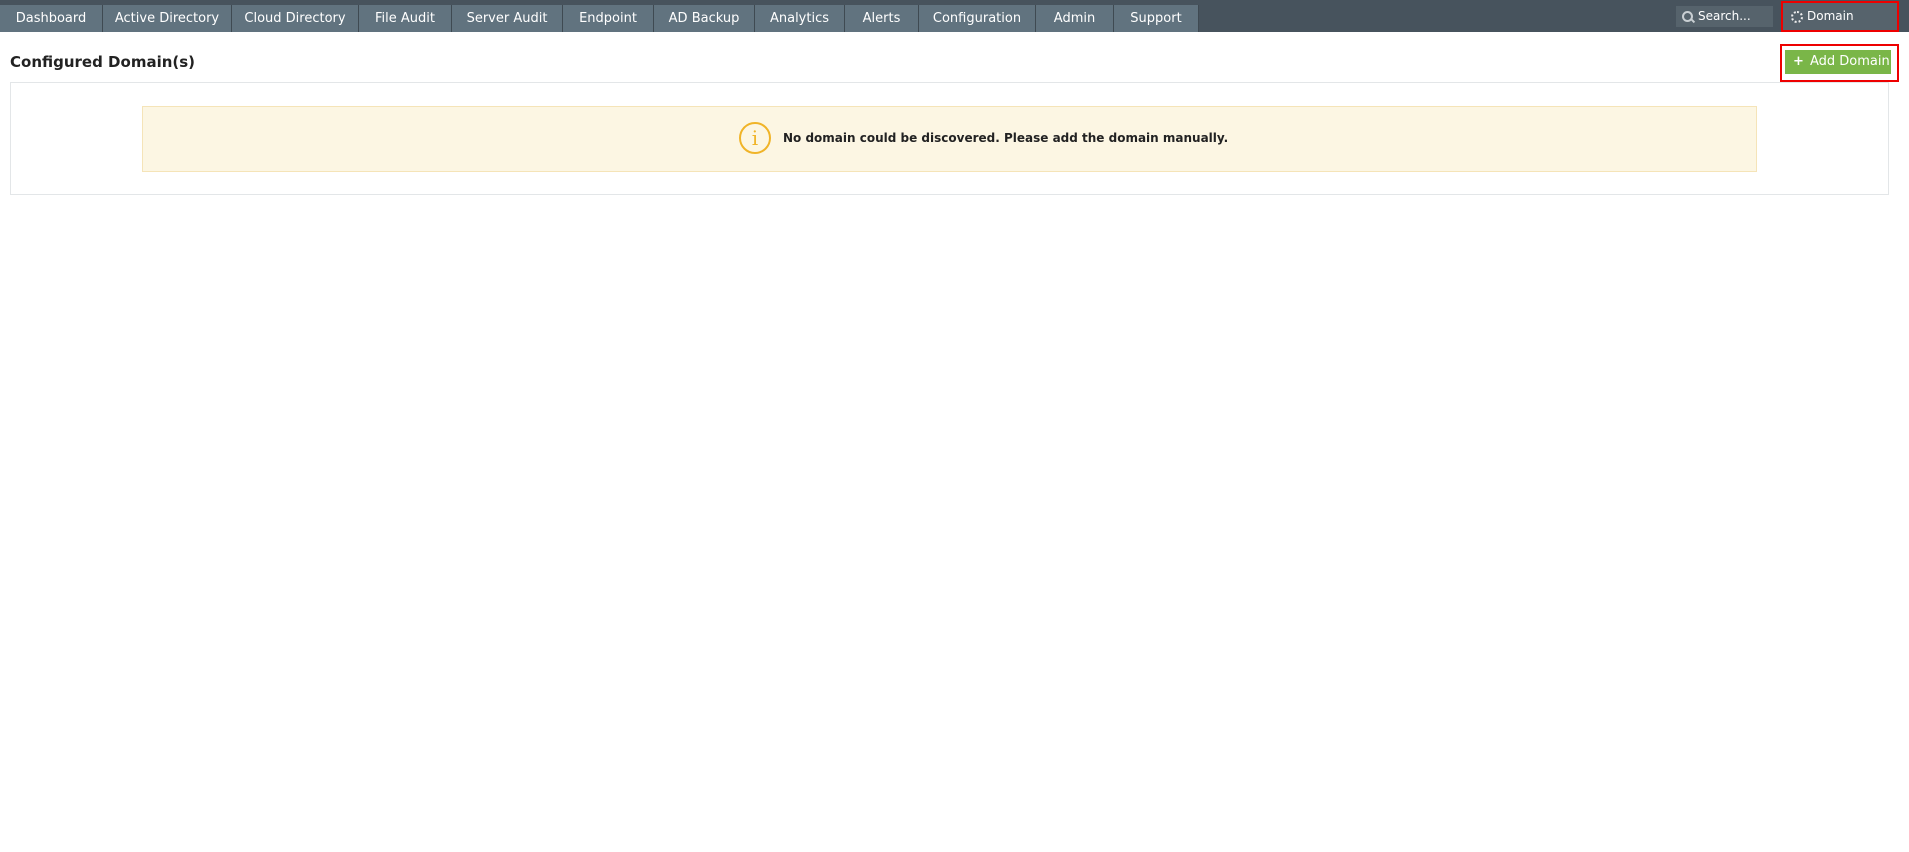 This screenshot has width=1909, height=852. What do you see at coordinates (1840, 25) in the screenshot?
I see `domain-settings-button: Domain Settings` at bounding box center [1840, 25].